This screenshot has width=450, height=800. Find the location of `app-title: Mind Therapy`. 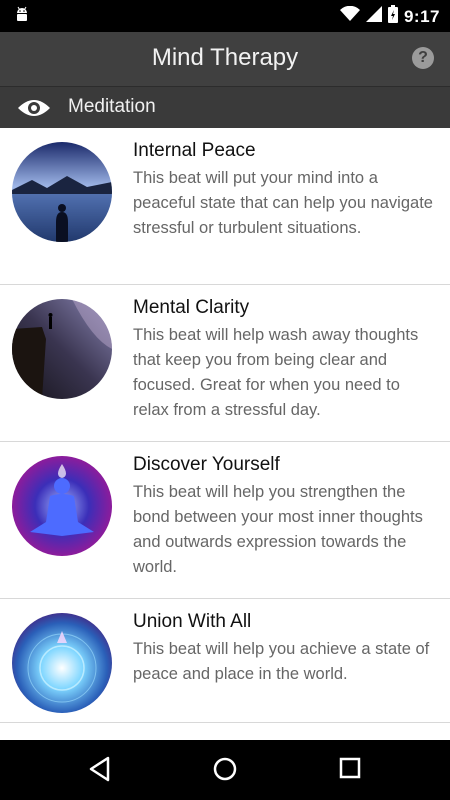

app-title: Mind Therapy is located at coordinates (225, 57).